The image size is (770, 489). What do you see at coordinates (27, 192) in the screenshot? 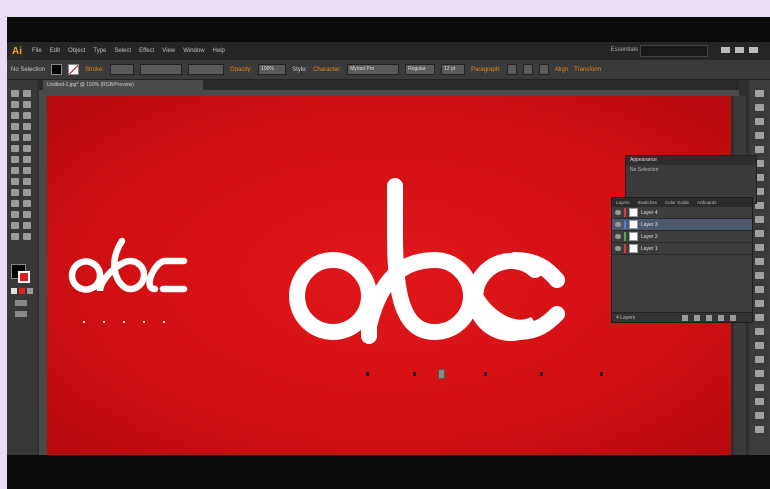
I see `gradient-tool-icon` at bounding box center [27, 192].